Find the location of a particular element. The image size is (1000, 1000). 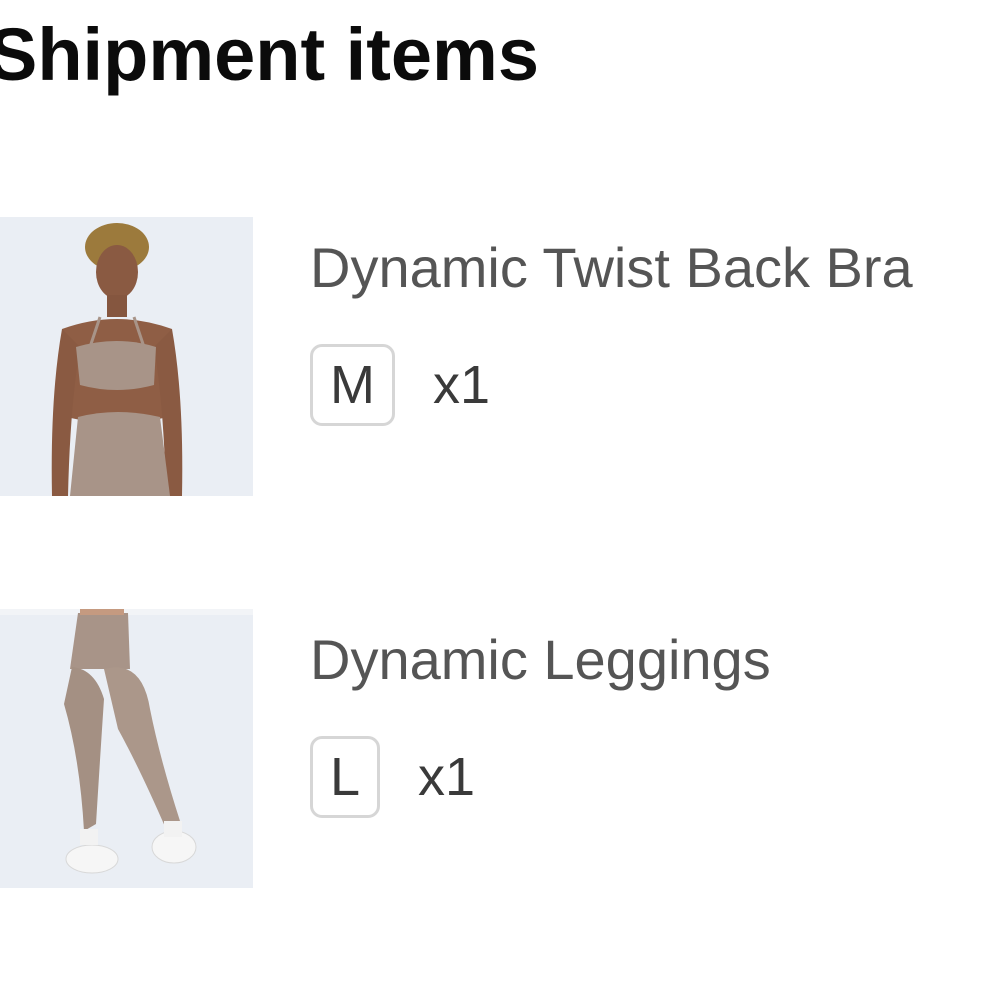

product-name: Dynamic Twist Back Bra is located at coordinates (611, 267).